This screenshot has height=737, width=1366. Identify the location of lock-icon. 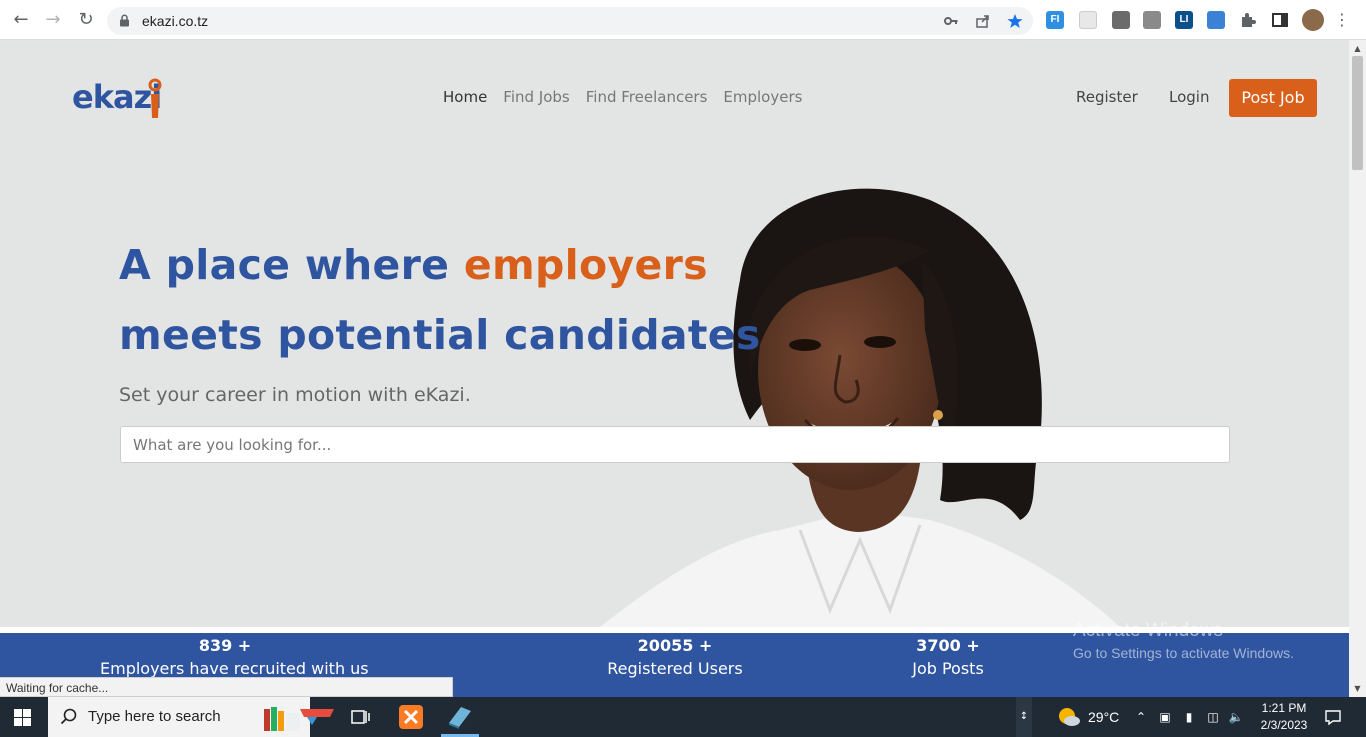
(124, 20).